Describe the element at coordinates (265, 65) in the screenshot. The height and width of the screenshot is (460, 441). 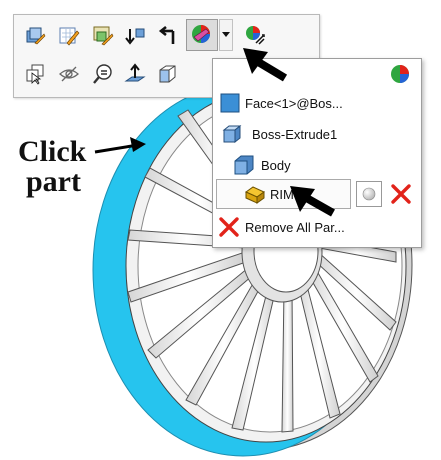
I see `arrow-to-appearance-icon` at that location.